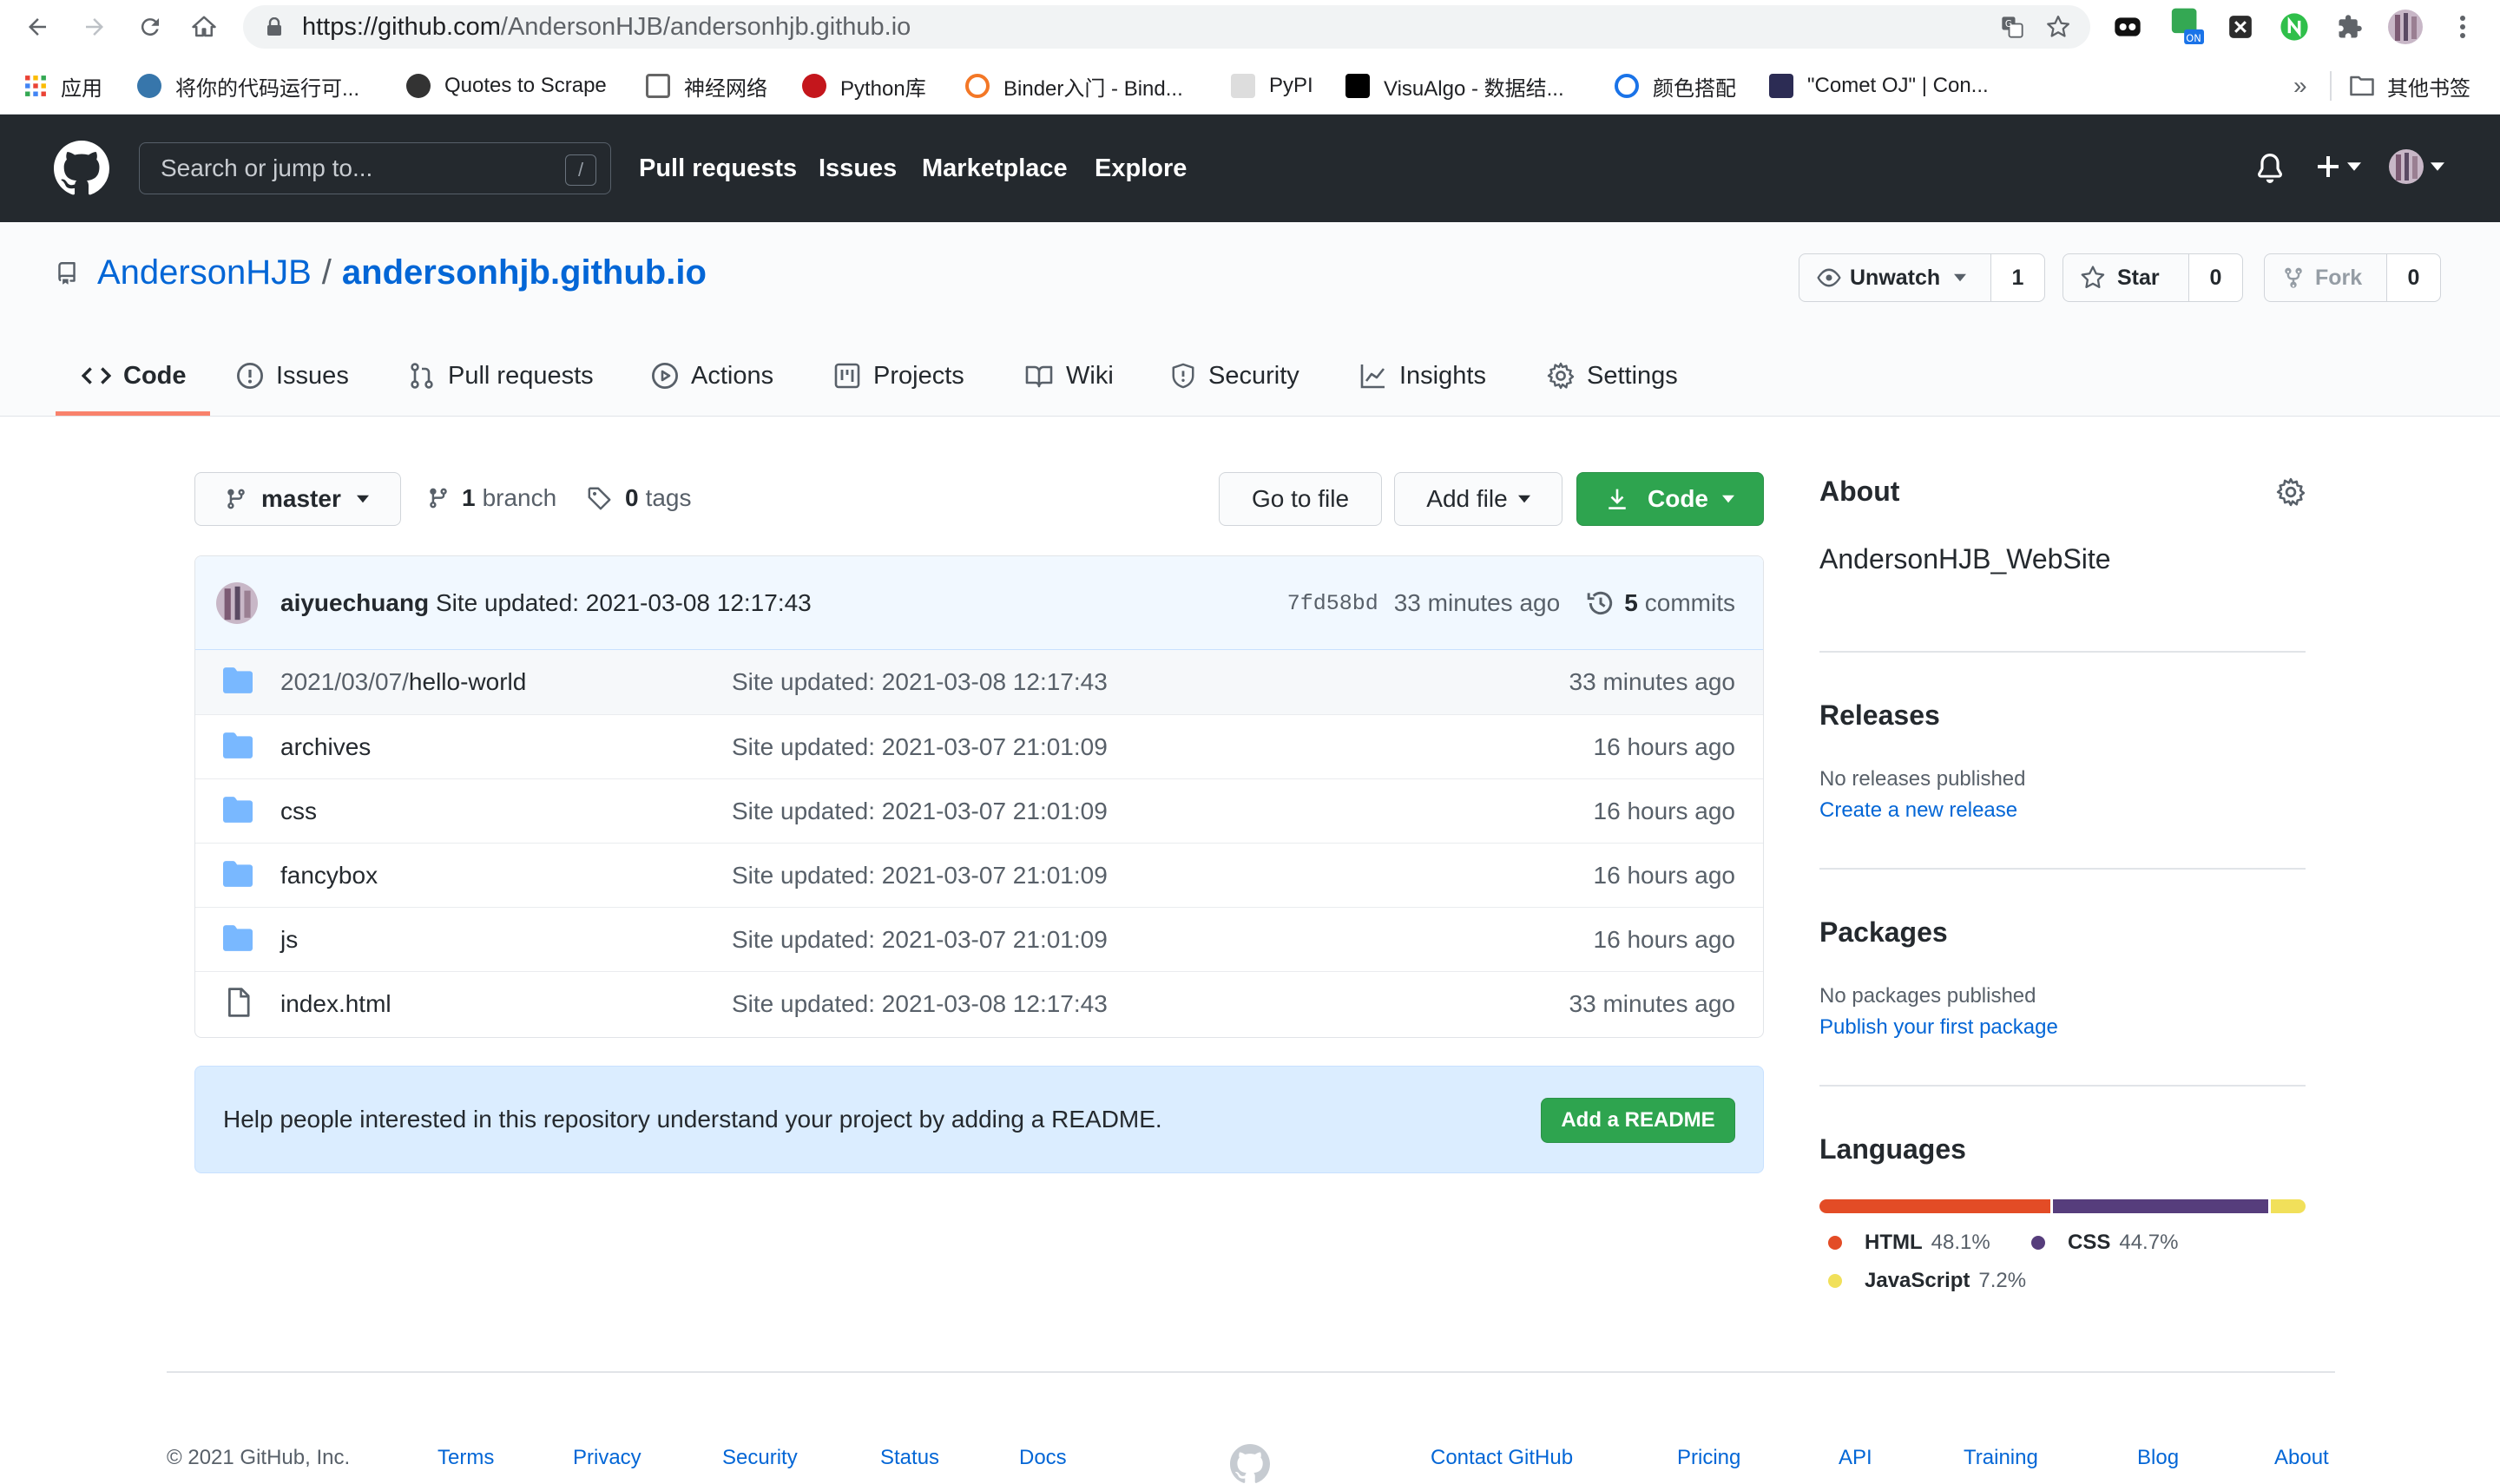 The width and height of the screenshot is (2500, 1484). I want to click on footer-link-privacy: Privacy, so click(607, 1458).